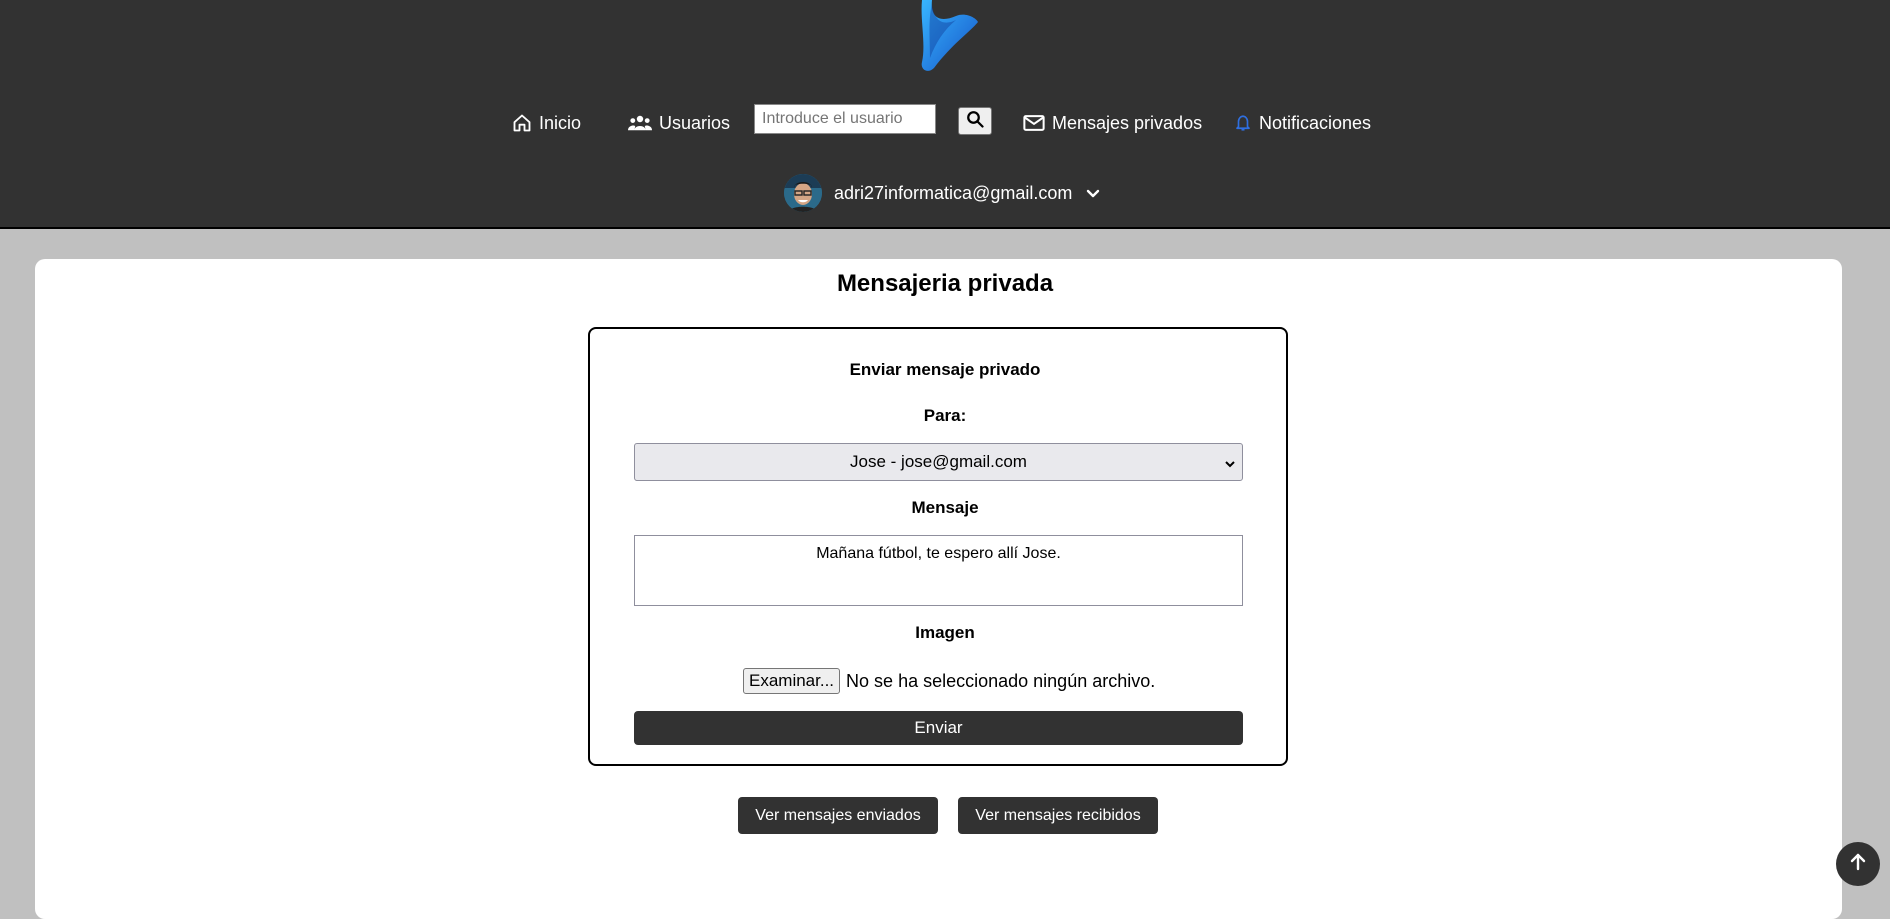 The width and height of the screenshot is (1890, 919). What do you see at coordinates (640, 123) in the screenshot?
I see `users-icon` at bounding box center [640, 123].